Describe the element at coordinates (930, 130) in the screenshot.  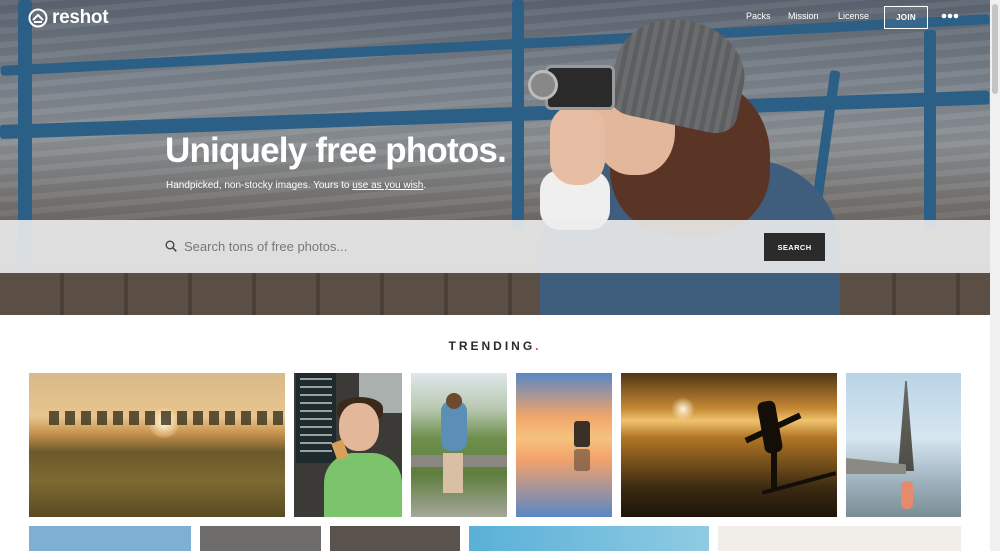
I see `hero-railing-post` at that location.